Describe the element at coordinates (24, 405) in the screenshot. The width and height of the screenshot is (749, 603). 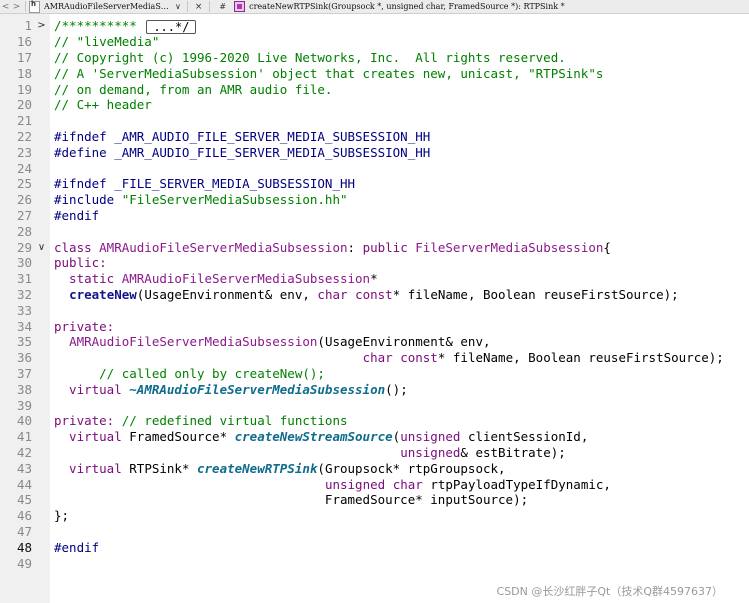
I see `line-number: 39` at that location.